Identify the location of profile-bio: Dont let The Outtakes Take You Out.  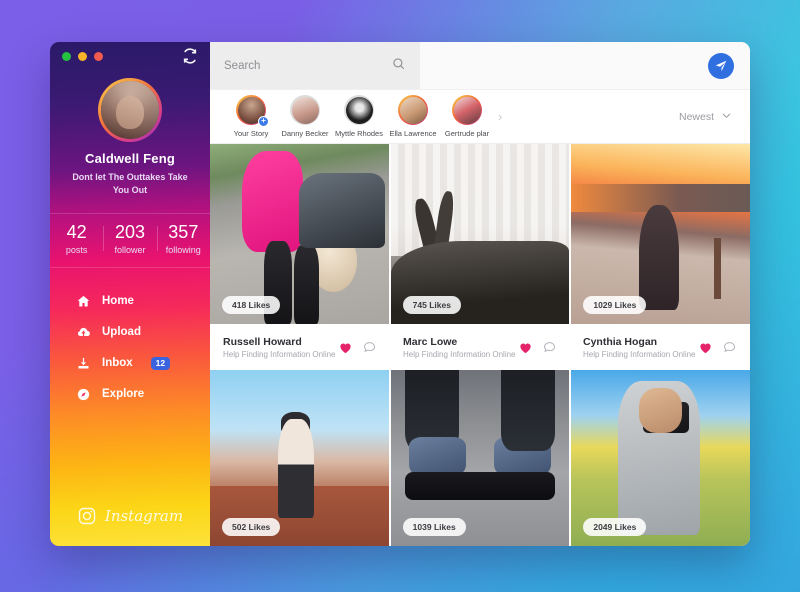
(130, 184).